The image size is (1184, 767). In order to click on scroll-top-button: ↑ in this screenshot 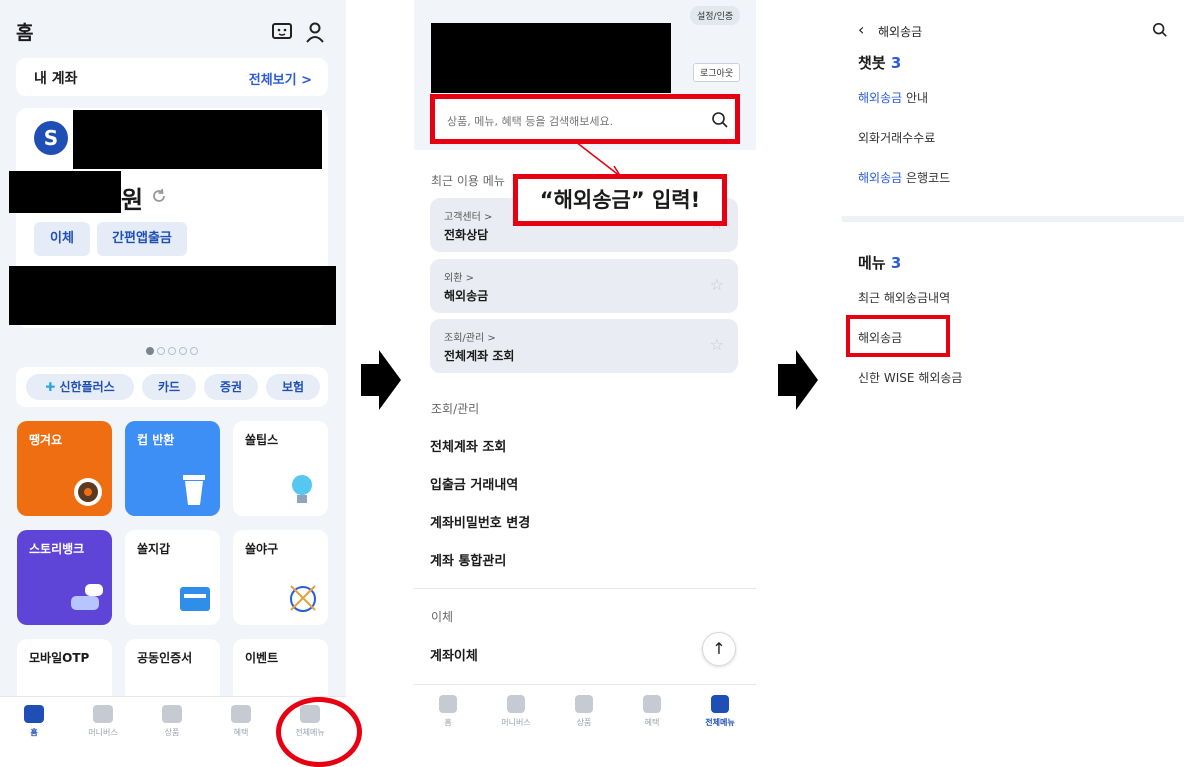, I will do `click(719, 649)`.